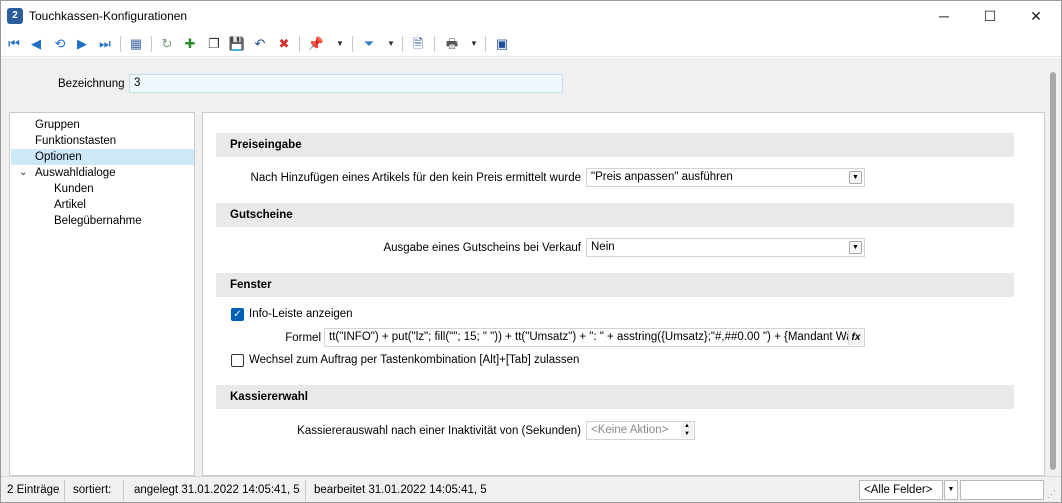 The width and height of the screenshot is (1062, 503). I want to click on info-leiste-checkbox: ✓, so click(237, 314).